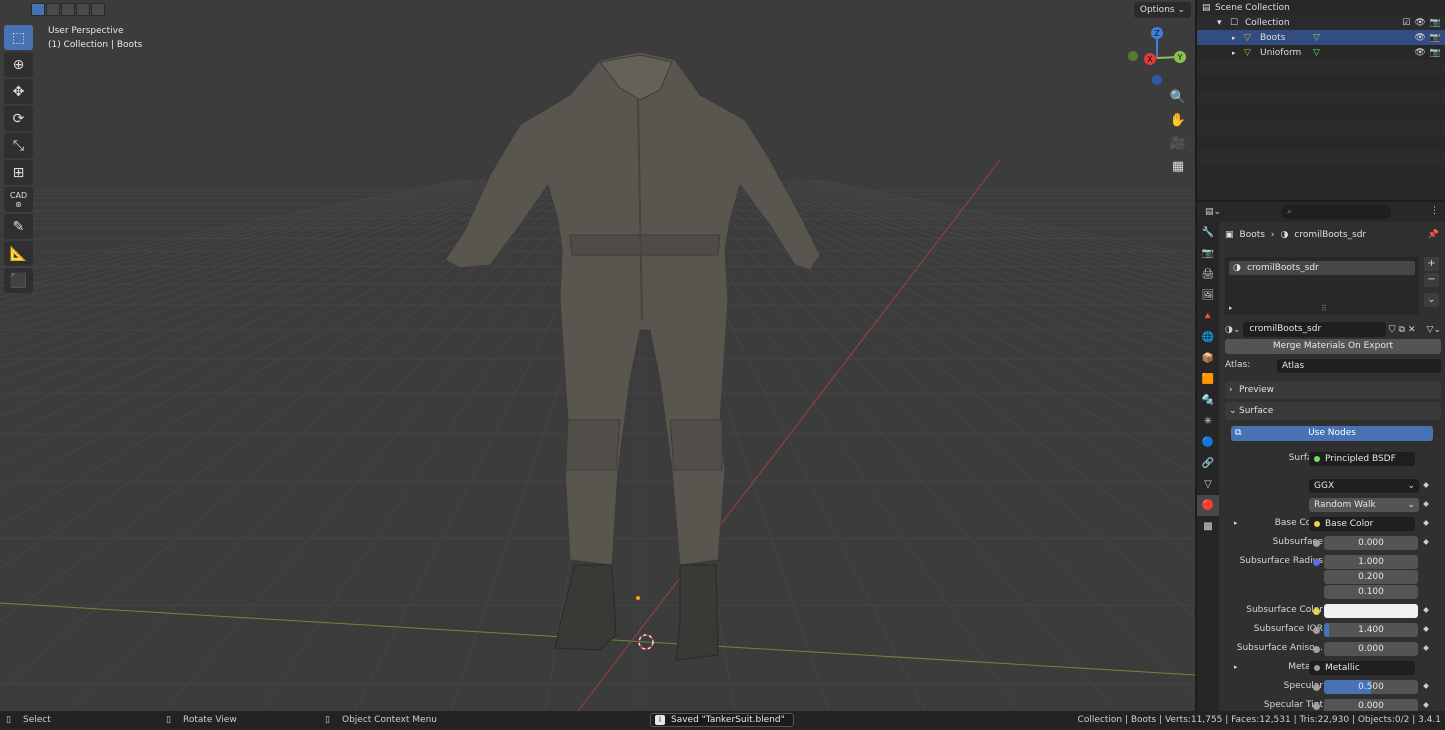  Describe the element at coordinates (1431, 264) in the screenshot. I see `add-slot-button: +` at that location.